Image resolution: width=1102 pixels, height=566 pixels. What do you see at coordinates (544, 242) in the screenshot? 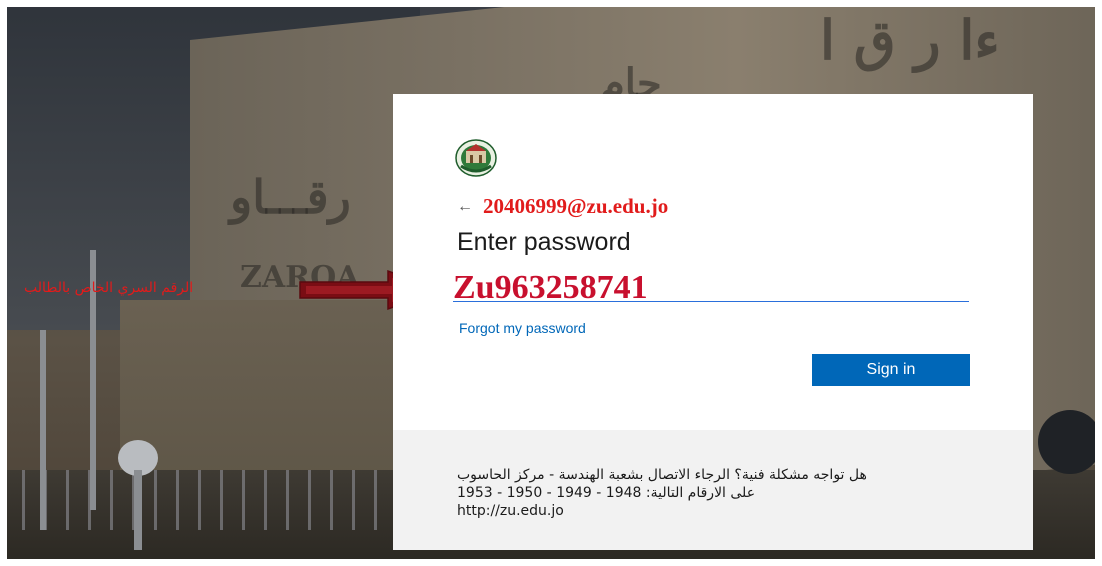
I see `page-title: Enter password` at bounding box center [544, 242].